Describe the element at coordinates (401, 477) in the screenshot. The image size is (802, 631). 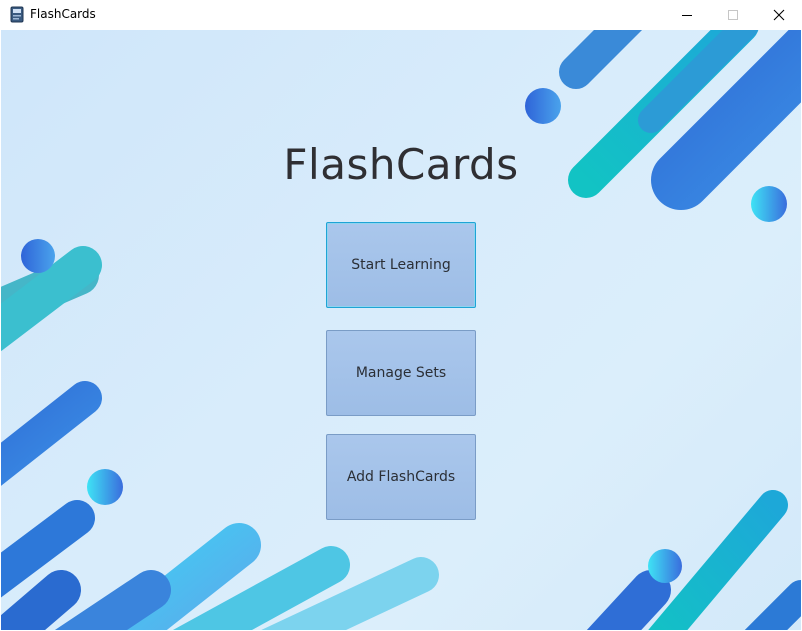
I see `add-flashcards-button: Add FlashCards` at that location.